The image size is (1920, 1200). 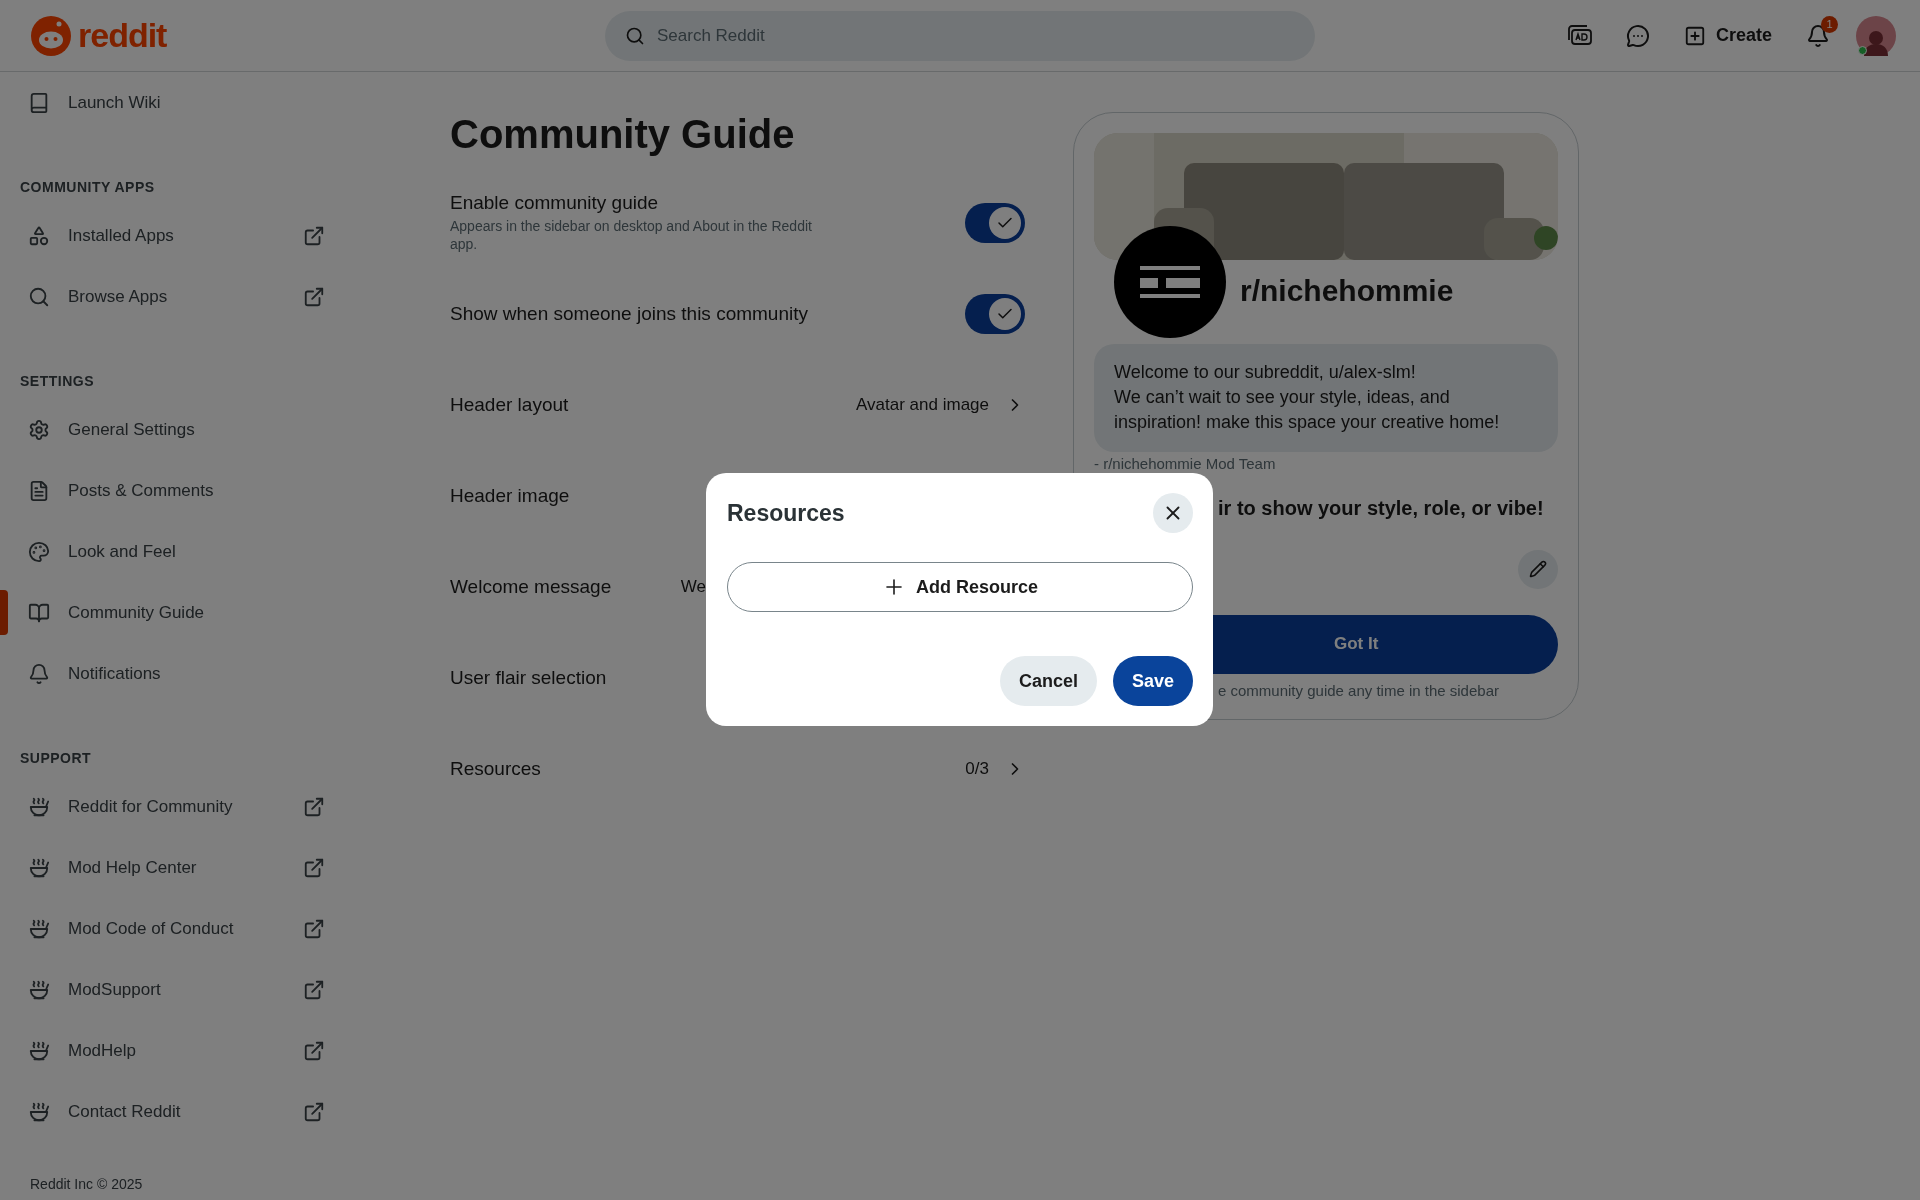 What do you see at coordinates (172, 989) in the screenshot?
I see `sidebar-item: ModSupport` at bounding box center [172, 989].